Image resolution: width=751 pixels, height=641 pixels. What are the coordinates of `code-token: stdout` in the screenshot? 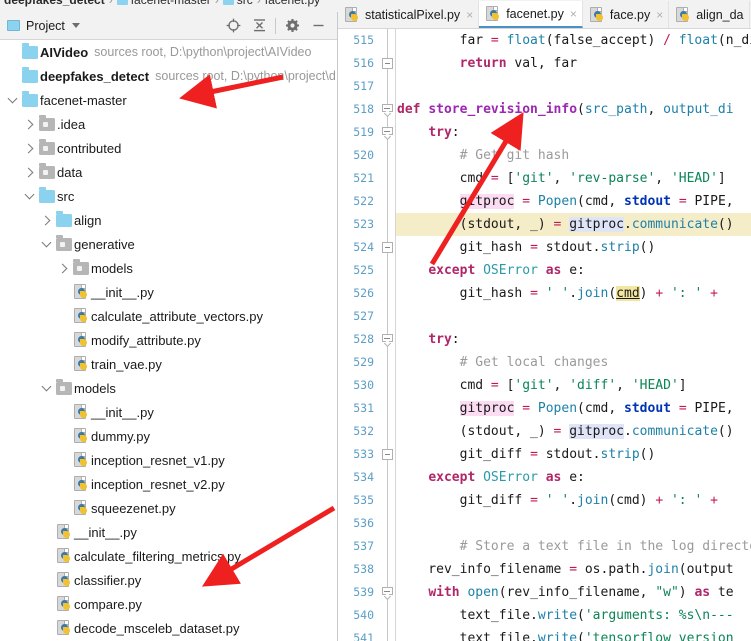 It's located at (647, 408).